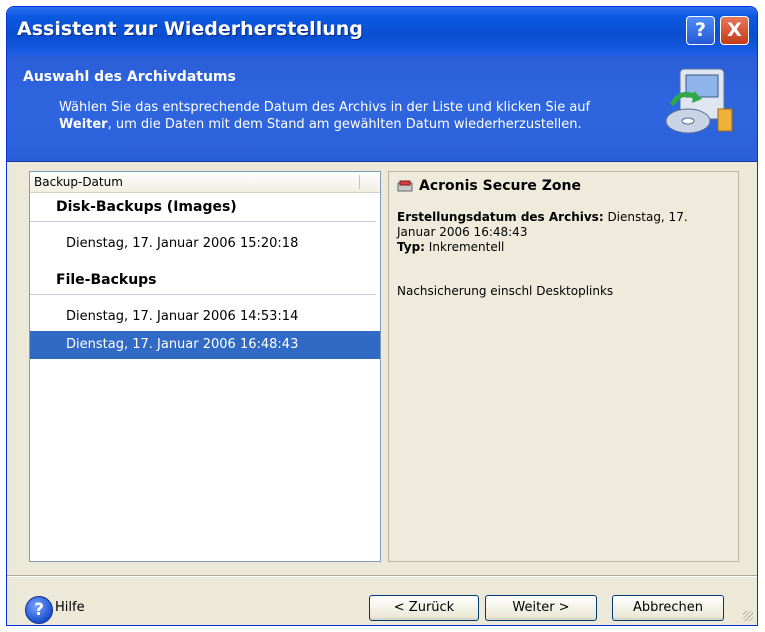 The image size is (765, 632). What do you see at coordinates (205, 317) in the screenshot?
I see `list-item: Dienstag, 17. Januar 2006 14:53:14` at bounding box center [205, 317].